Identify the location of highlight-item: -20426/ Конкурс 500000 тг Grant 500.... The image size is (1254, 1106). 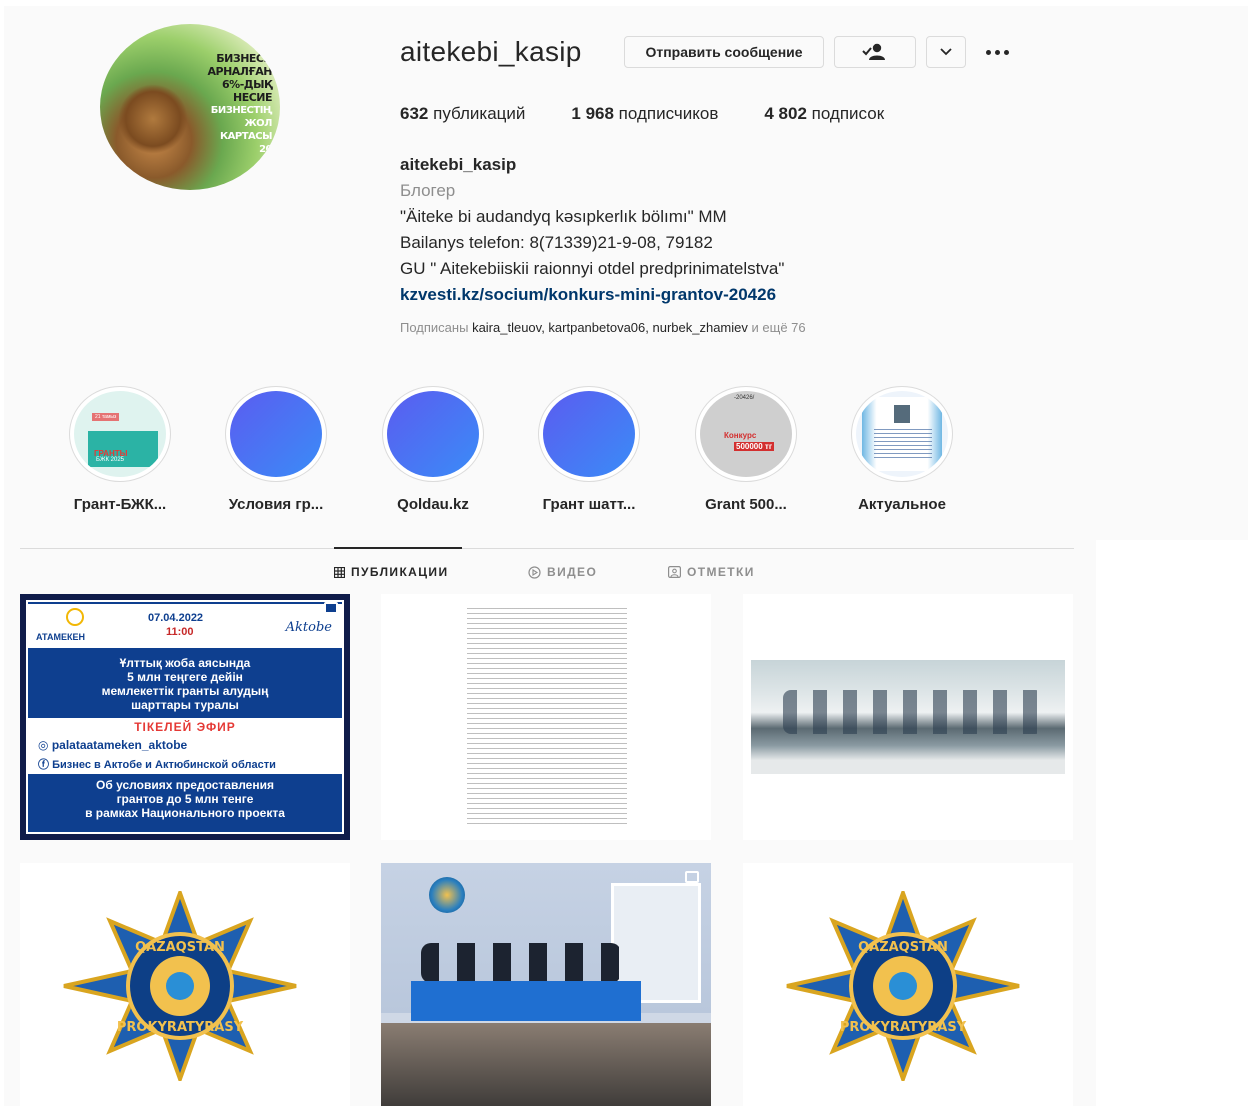
(746, 449).